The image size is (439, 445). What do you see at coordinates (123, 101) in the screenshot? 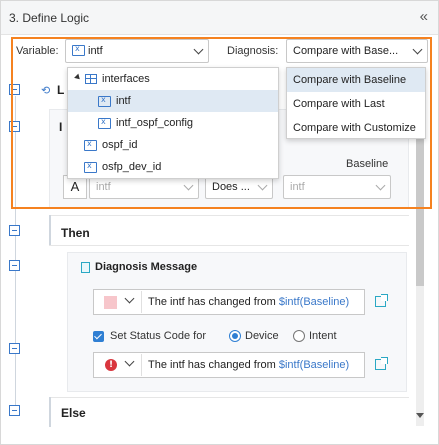
I see `tree-node-label: intf` at bounding box center [123, 101].